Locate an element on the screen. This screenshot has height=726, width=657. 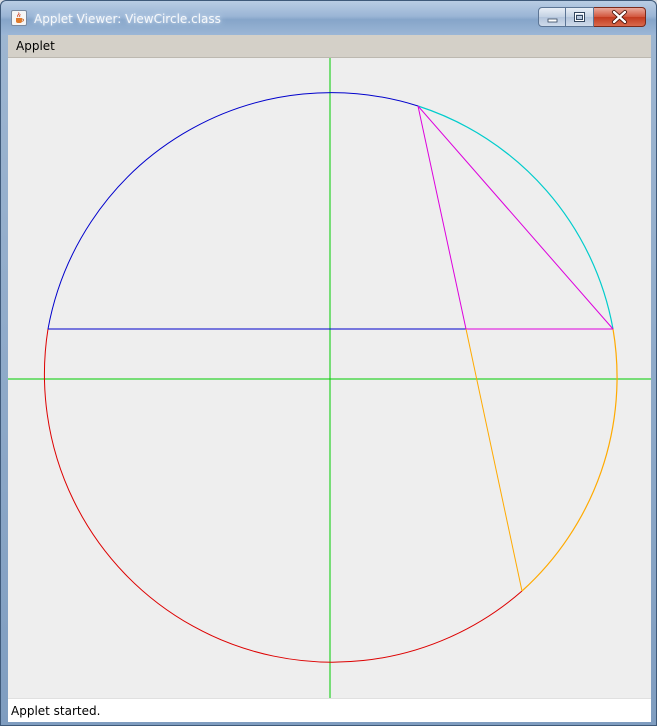
status-bar: Applet started. is located at coordinates (329, 710).